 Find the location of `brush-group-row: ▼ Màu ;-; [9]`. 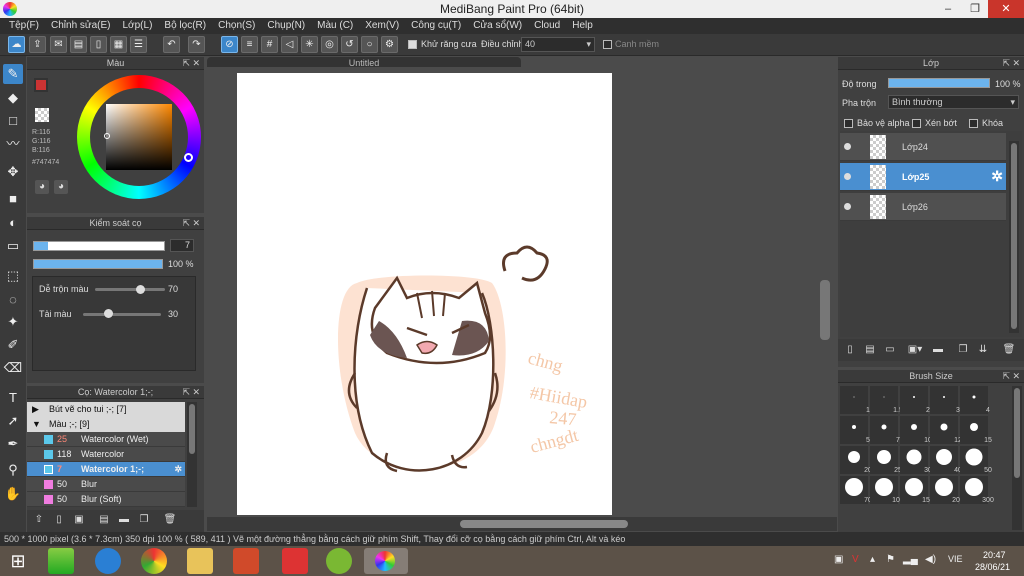

brush-group-row: ▼ Màu ;-; [9] is located at coordinates (106, 424).